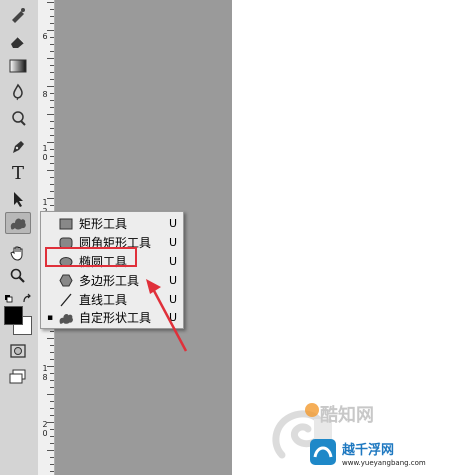  What do you see at coordinates (66, 281) in the screenshot?
I see `polygon-icon` at bounding box center [66, 281].